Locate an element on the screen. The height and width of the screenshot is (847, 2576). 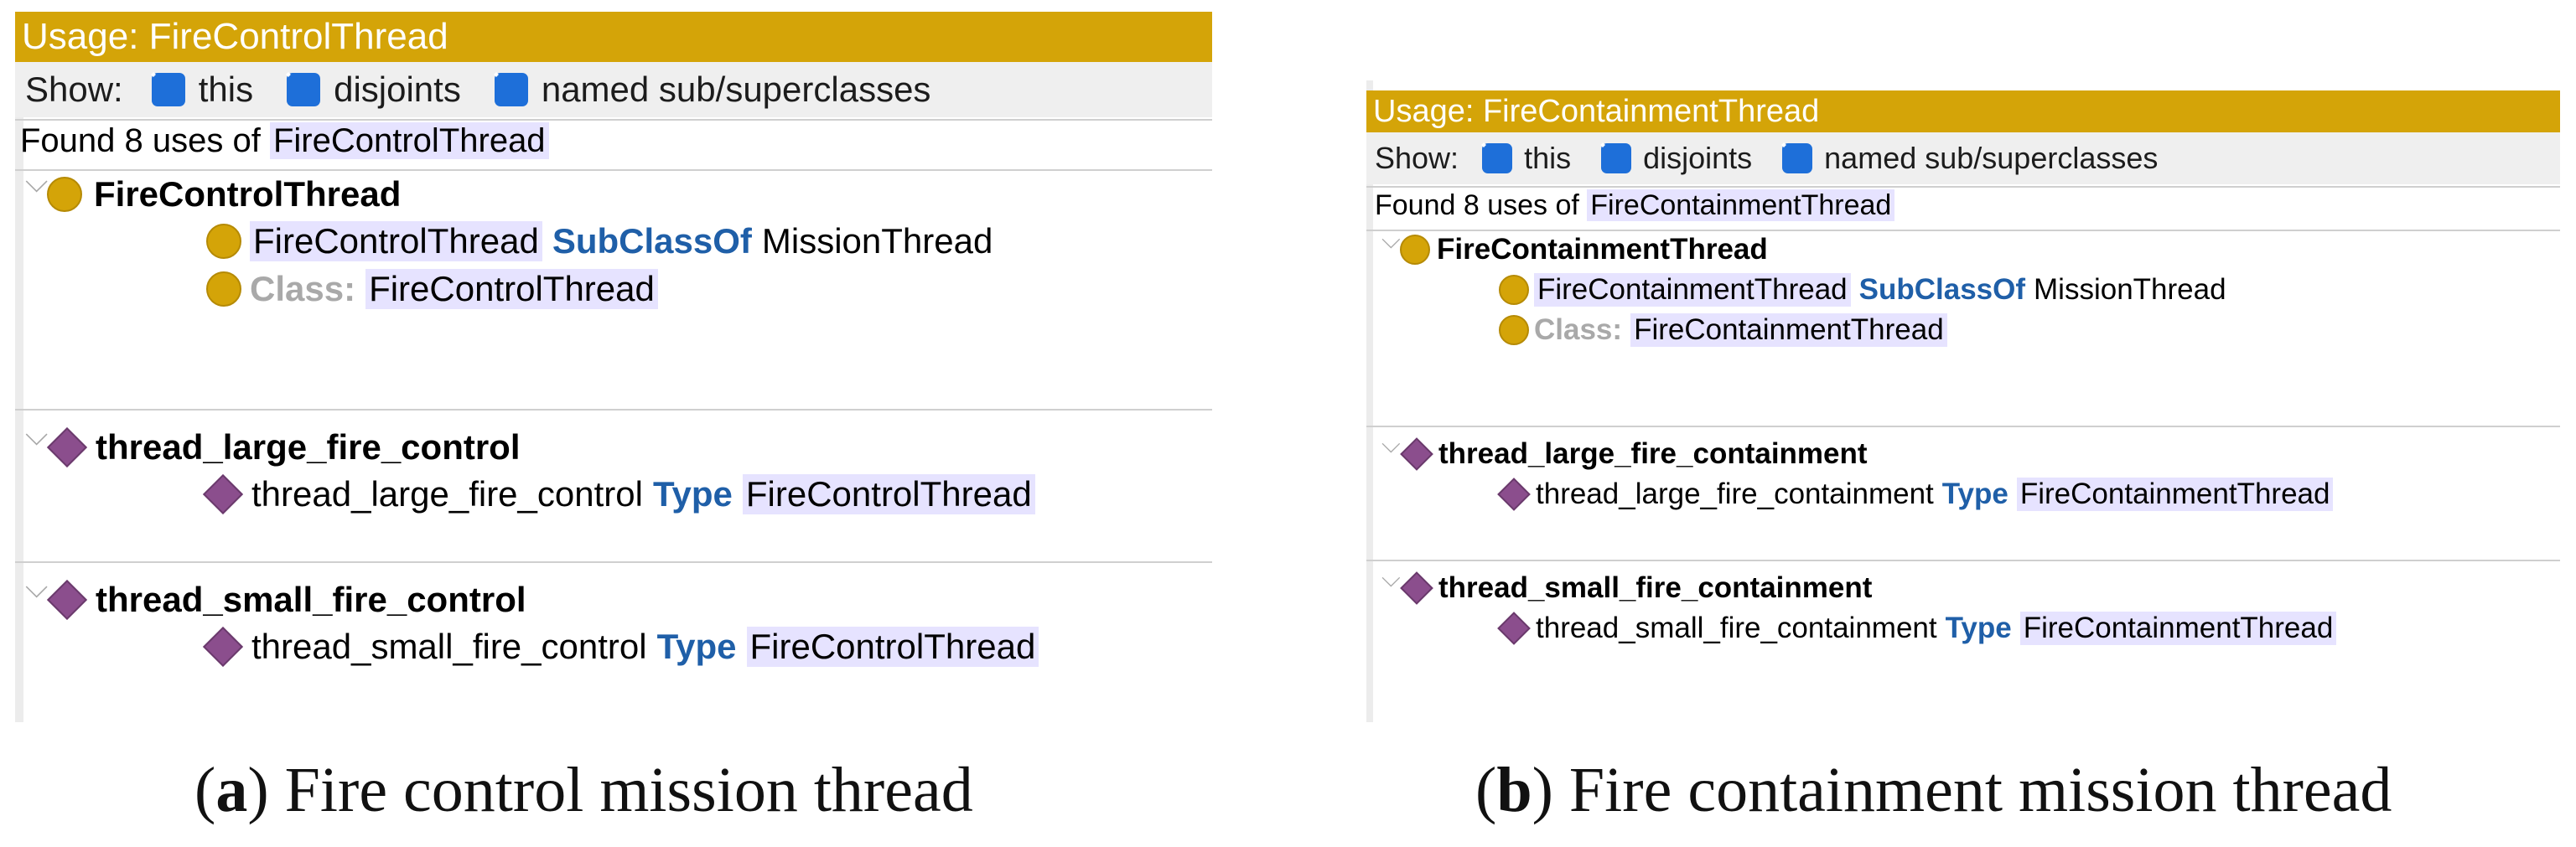
group-head-label: thread_large_fire_control is located at coordinates (308, 447).